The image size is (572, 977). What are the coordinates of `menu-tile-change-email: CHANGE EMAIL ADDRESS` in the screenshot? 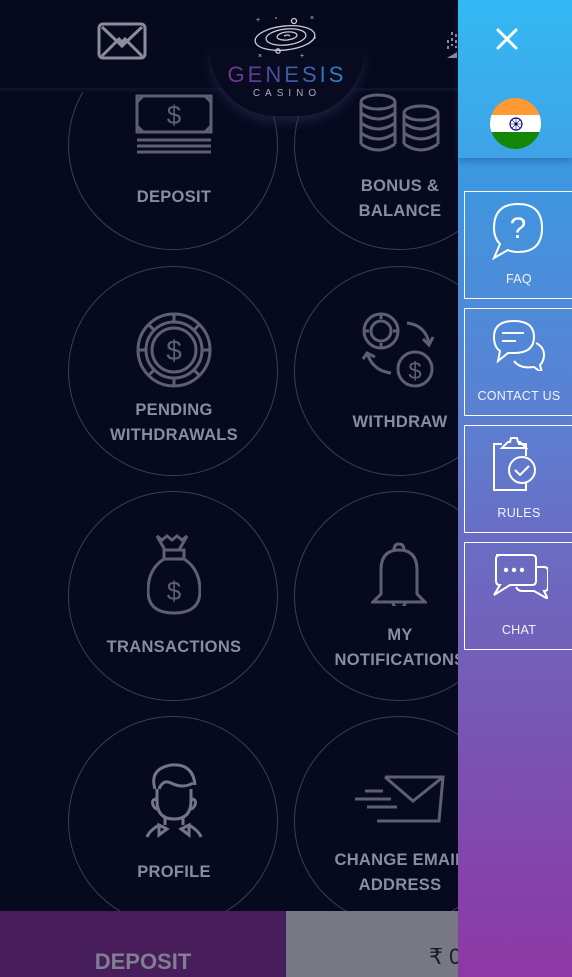 It's located at (376, 821).